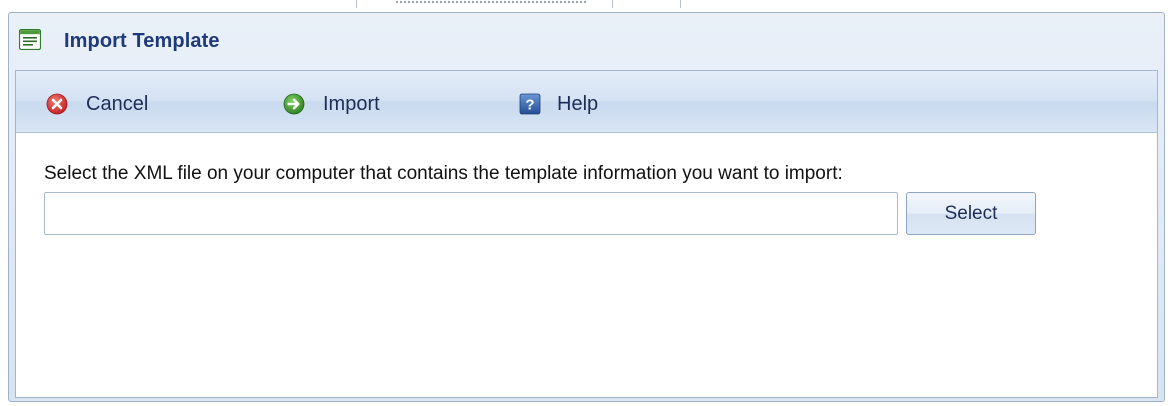 This screenshot has height=406, width=1176. What do you see at coordinates (57, 104) in the screenshot?
I see `cancel-icon` at bounding box center [57, 104].